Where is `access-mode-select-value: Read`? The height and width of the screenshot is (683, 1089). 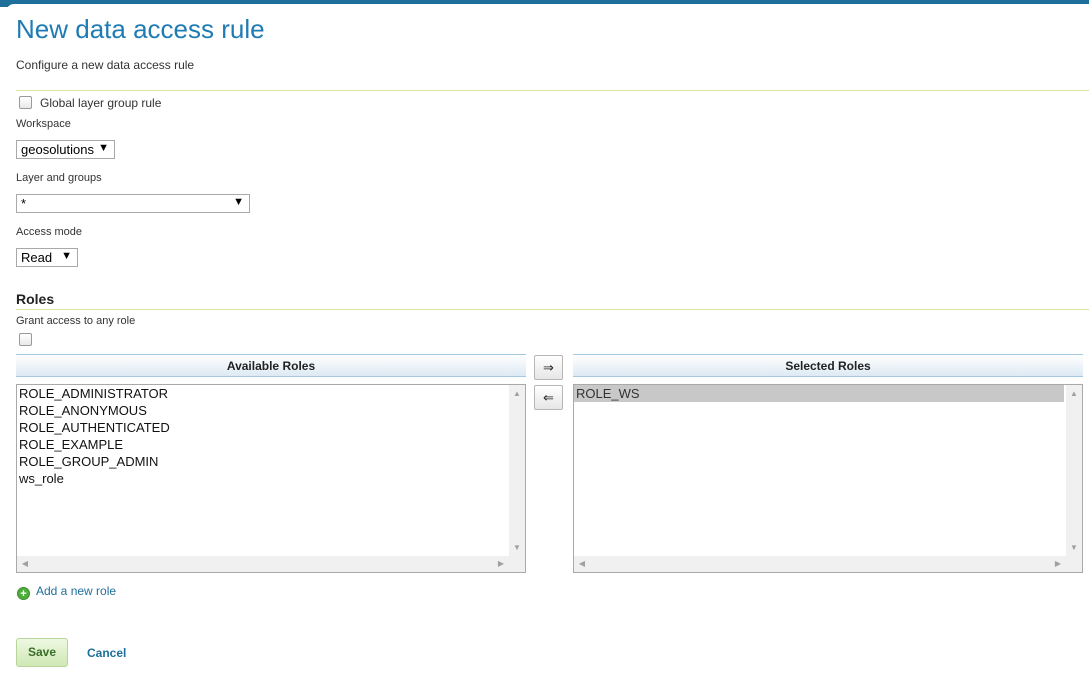
access-mode-select-value: Read is located at coordinates (37, 257).